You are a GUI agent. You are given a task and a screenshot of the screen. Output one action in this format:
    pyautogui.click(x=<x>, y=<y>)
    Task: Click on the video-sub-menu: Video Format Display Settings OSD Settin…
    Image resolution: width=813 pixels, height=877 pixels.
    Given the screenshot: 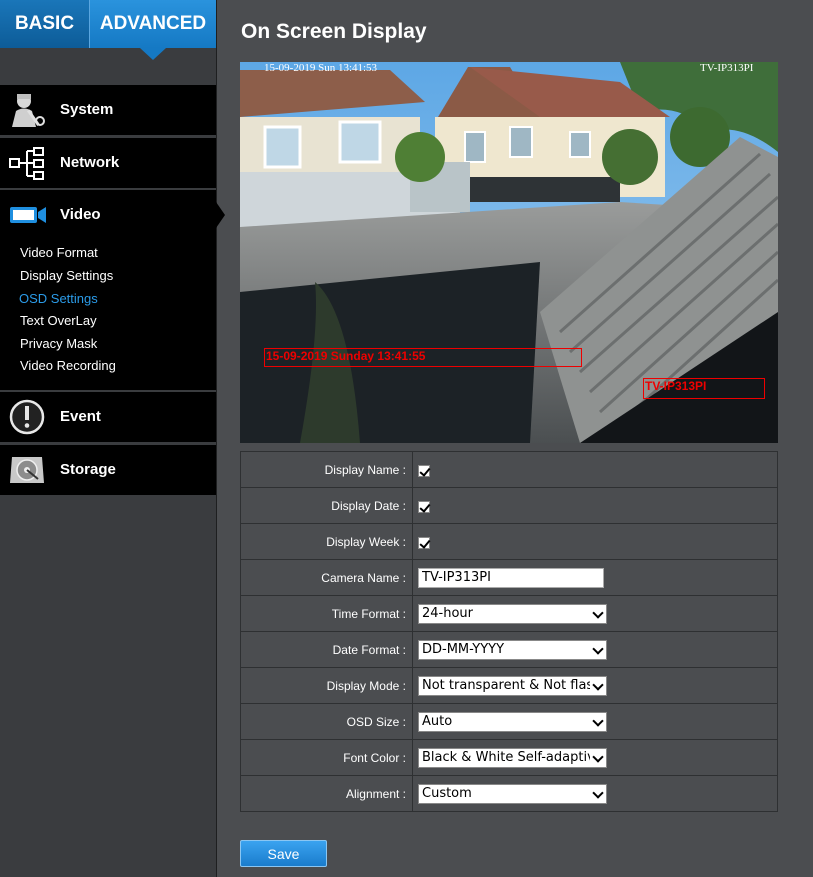 What is the action you would take?
    pyautogui.click(x=108, y=315)
    